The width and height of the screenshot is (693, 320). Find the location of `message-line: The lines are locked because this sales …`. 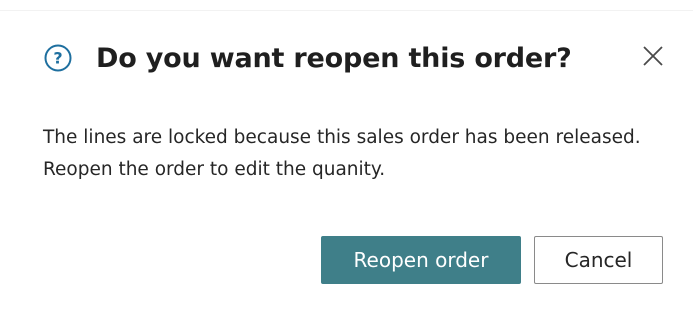

message-line: The lines are locked because this sales … is located at coordinates (342, 137).